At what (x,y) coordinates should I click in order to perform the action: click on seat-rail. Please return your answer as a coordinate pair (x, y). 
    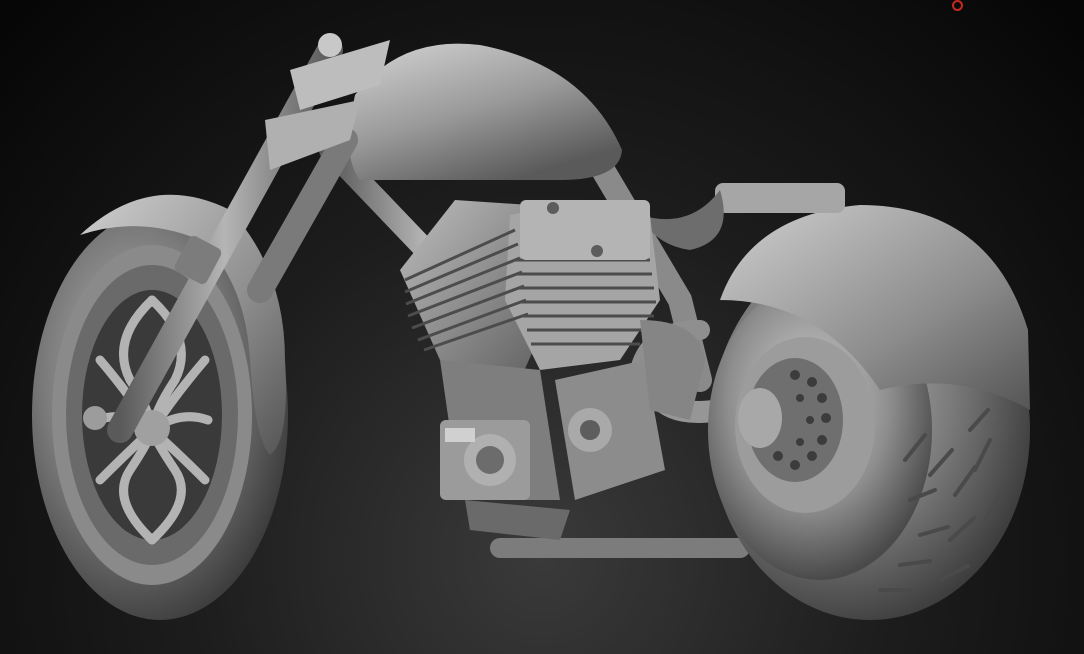
    Looking at the image, I should click on (780, 198).